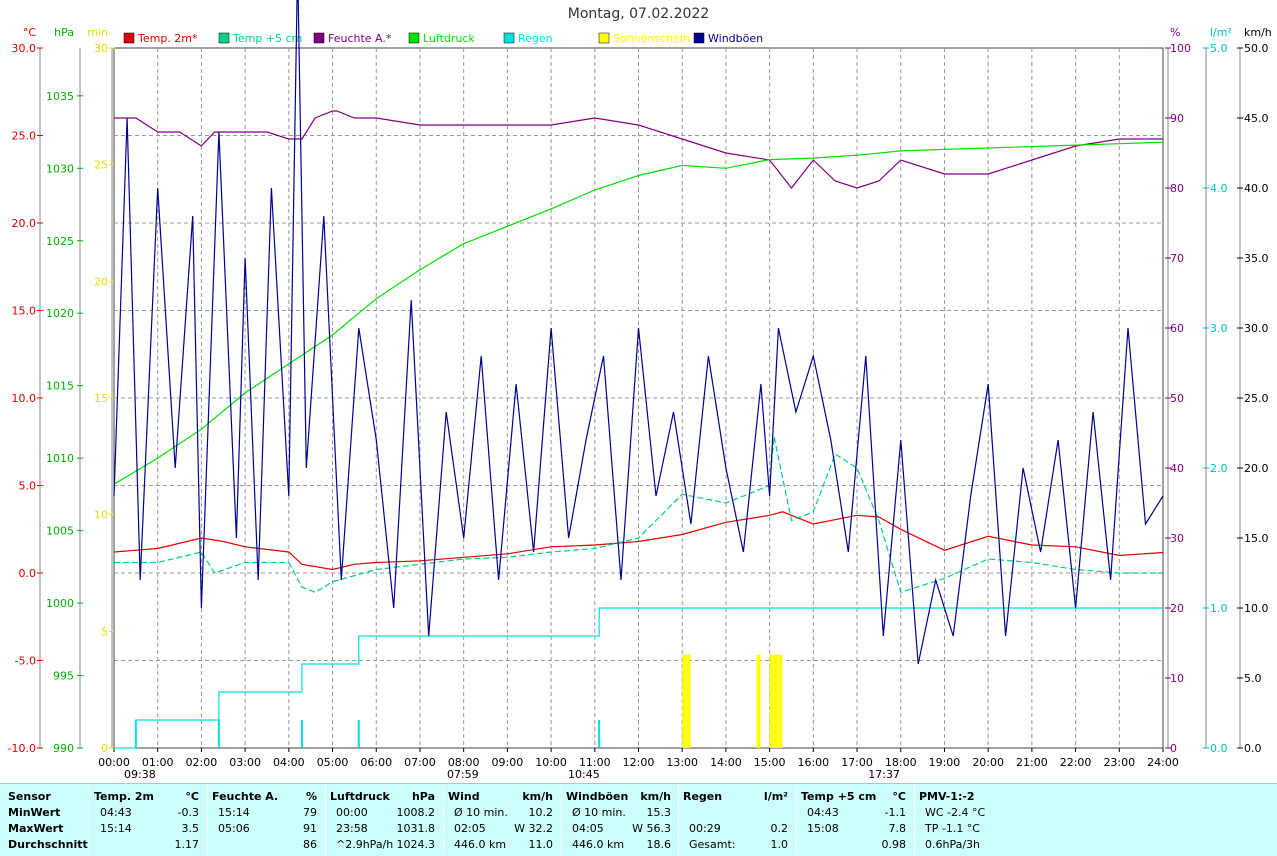 The height and width of the screenshot is (856, 1277). Describe the element at coordinates (1032, 762) in the screenshot. I see `x-tick-label: 21:00` at that location.